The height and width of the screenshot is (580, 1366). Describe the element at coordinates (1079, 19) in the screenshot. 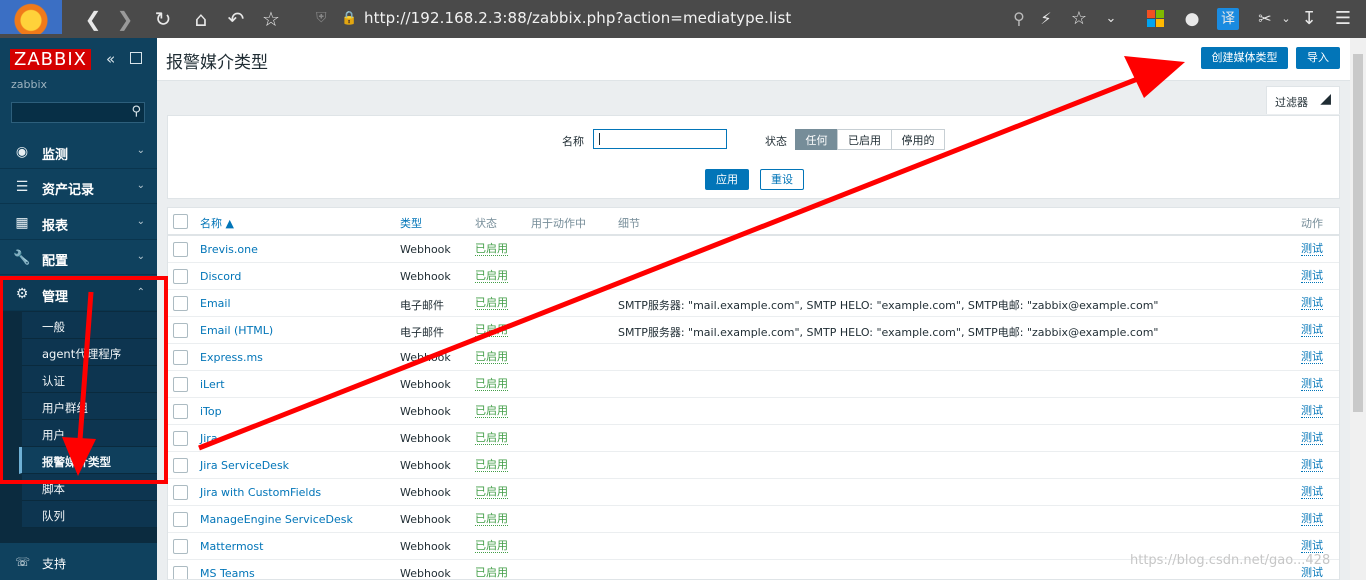

I see `bookmark-star-icon: ☆` at that location.